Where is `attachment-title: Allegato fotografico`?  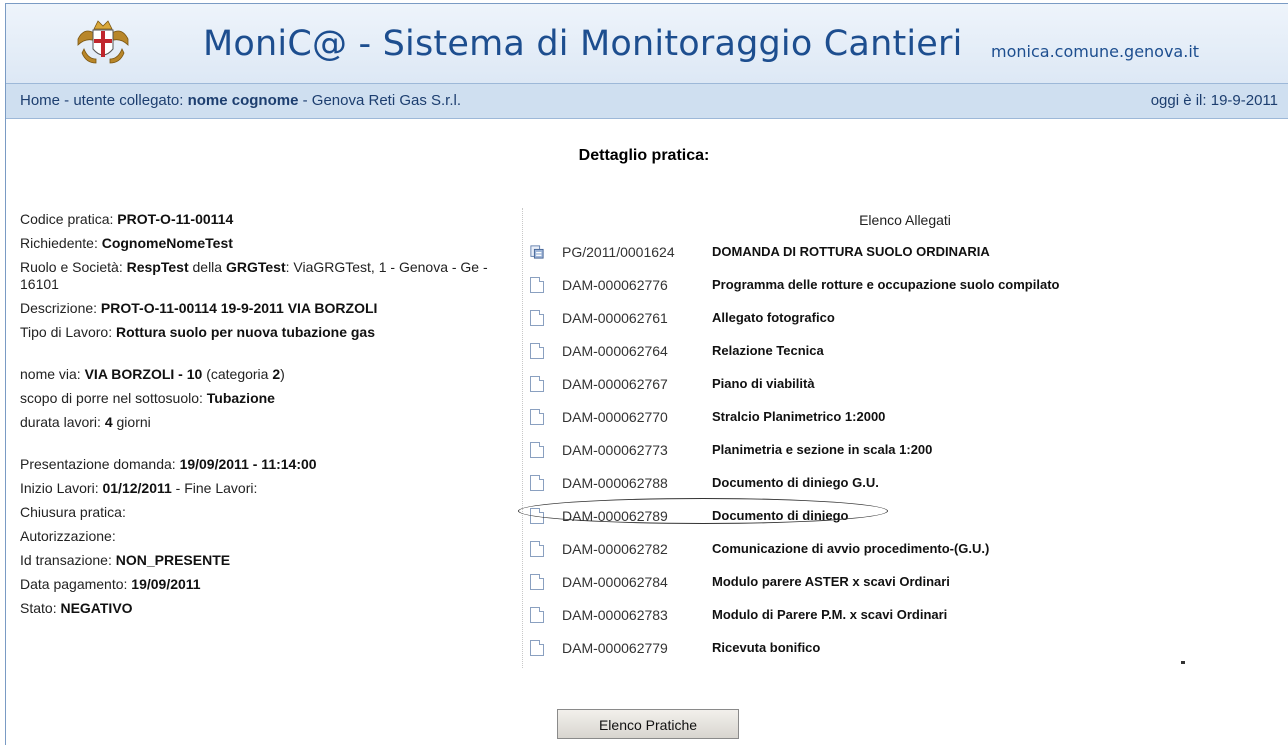
attachment-title: Allegato fotografico is located at coordinates (773, 317).